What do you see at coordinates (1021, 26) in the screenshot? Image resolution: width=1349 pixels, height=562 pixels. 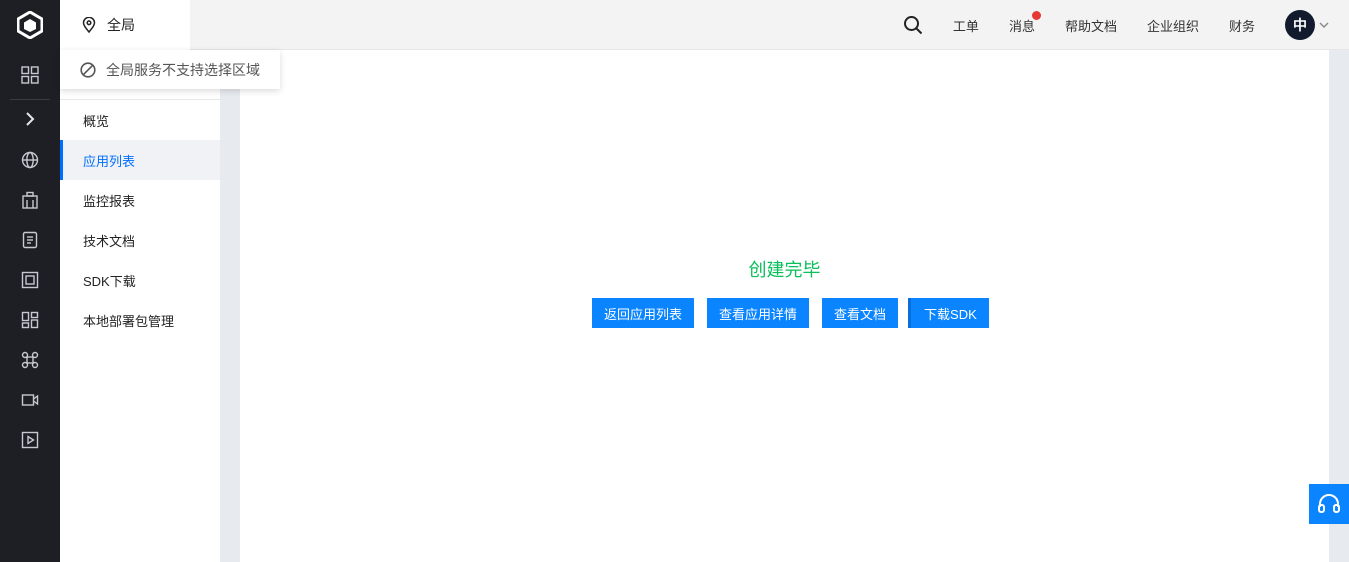 I see `nav-messages-label: 消息` at bounding box center [1021, 26].